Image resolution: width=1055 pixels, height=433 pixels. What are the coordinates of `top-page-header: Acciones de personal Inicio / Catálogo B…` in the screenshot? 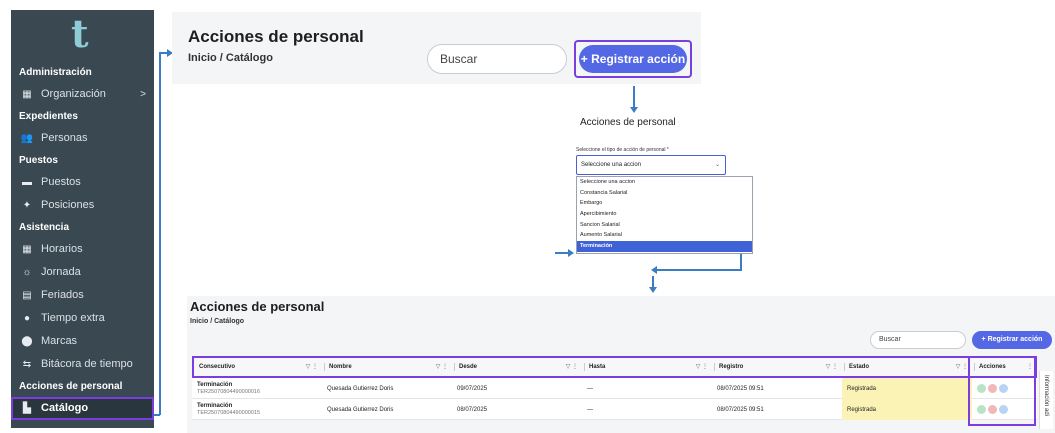 It's located at (436, 48).